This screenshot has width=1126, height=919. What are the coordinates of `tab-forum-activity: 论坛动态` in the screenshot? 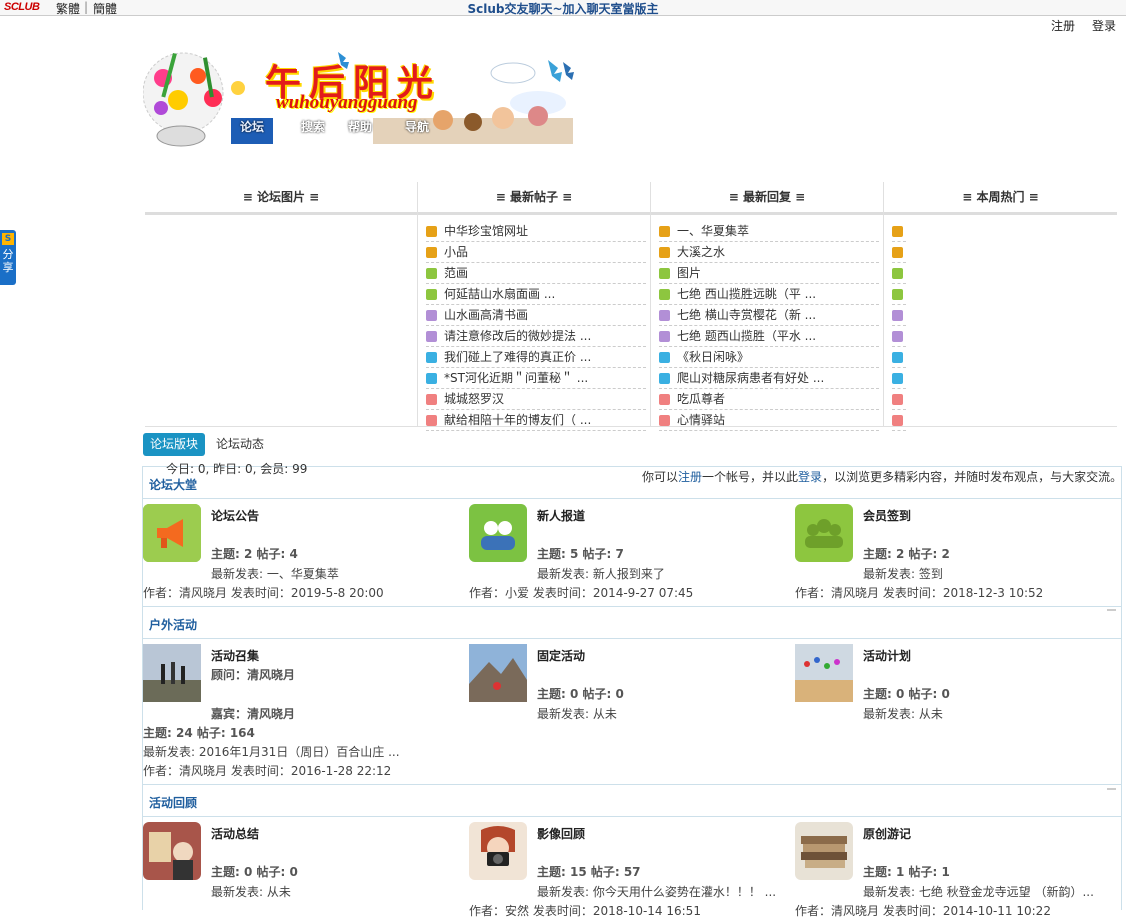 It's located at (240, 444).